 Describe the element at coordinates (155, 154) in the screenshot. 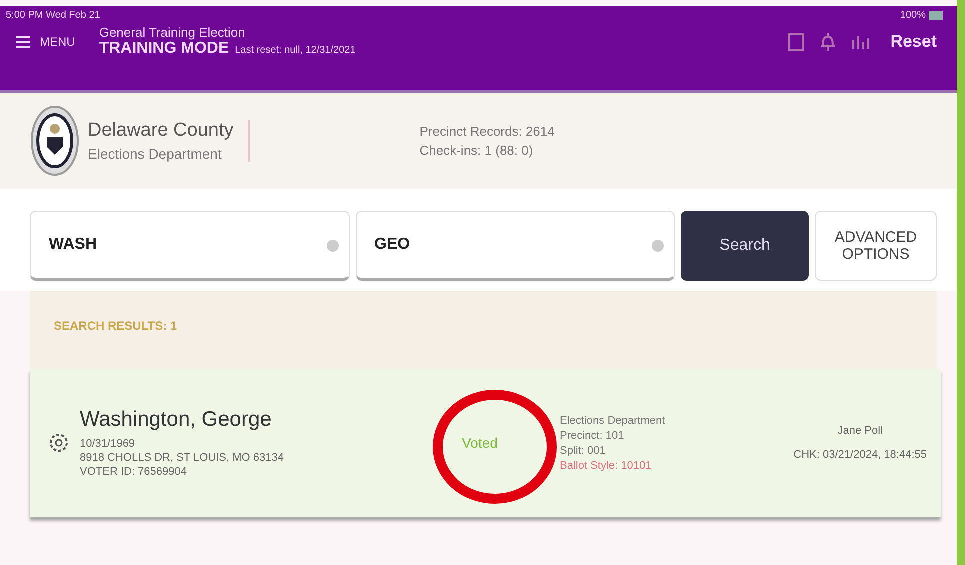

I see `department-name: Elections Department` at that location.